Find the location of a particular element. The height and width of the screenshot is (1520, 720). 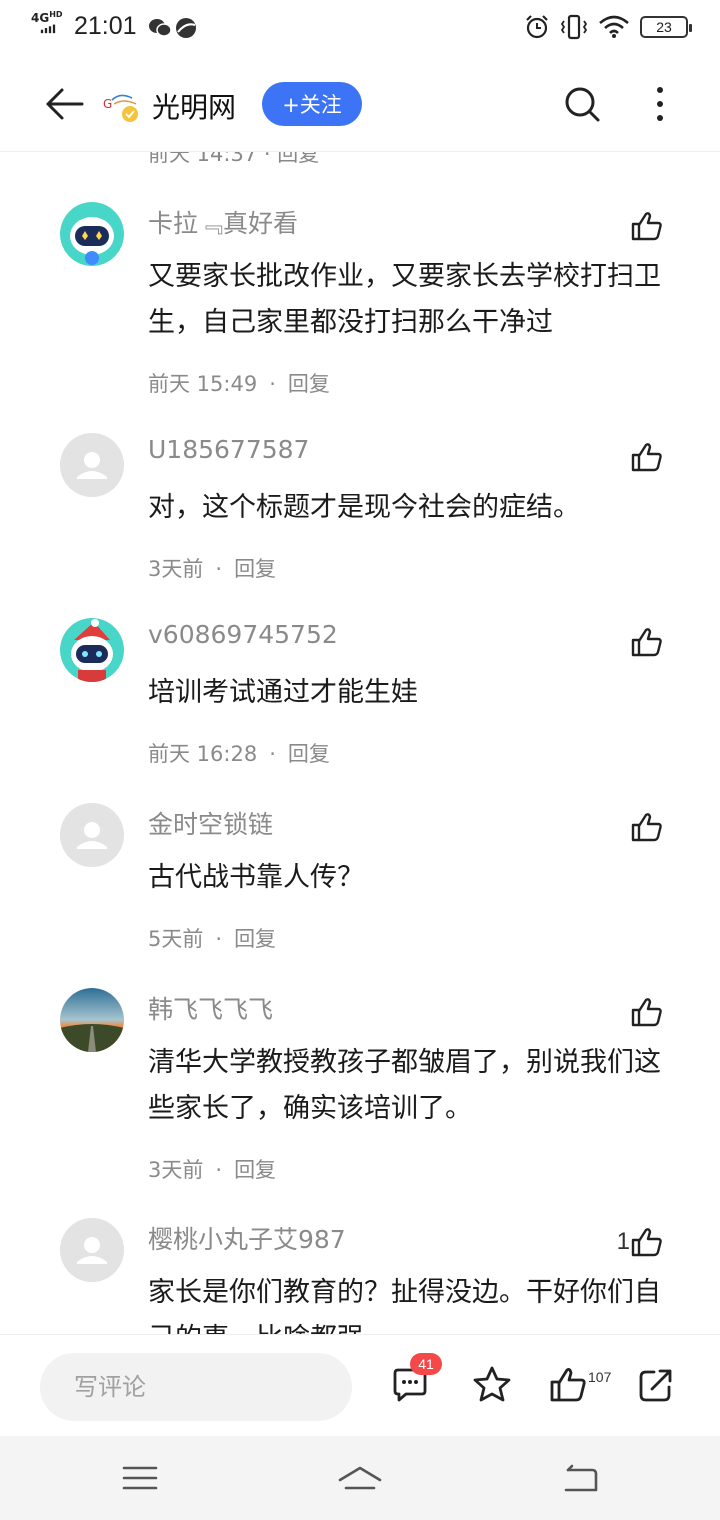

comment-username: U185677587 is located at coordinates (228, 449).